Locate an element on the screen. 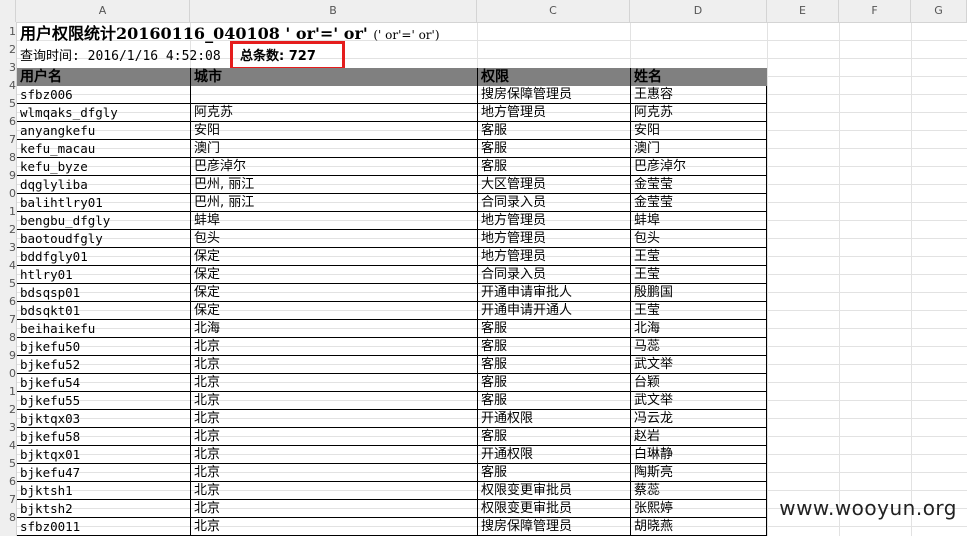 The height and width of the screenshot is (536, 967). cell-username: dqglyliba is located at coordinates (103, 185).